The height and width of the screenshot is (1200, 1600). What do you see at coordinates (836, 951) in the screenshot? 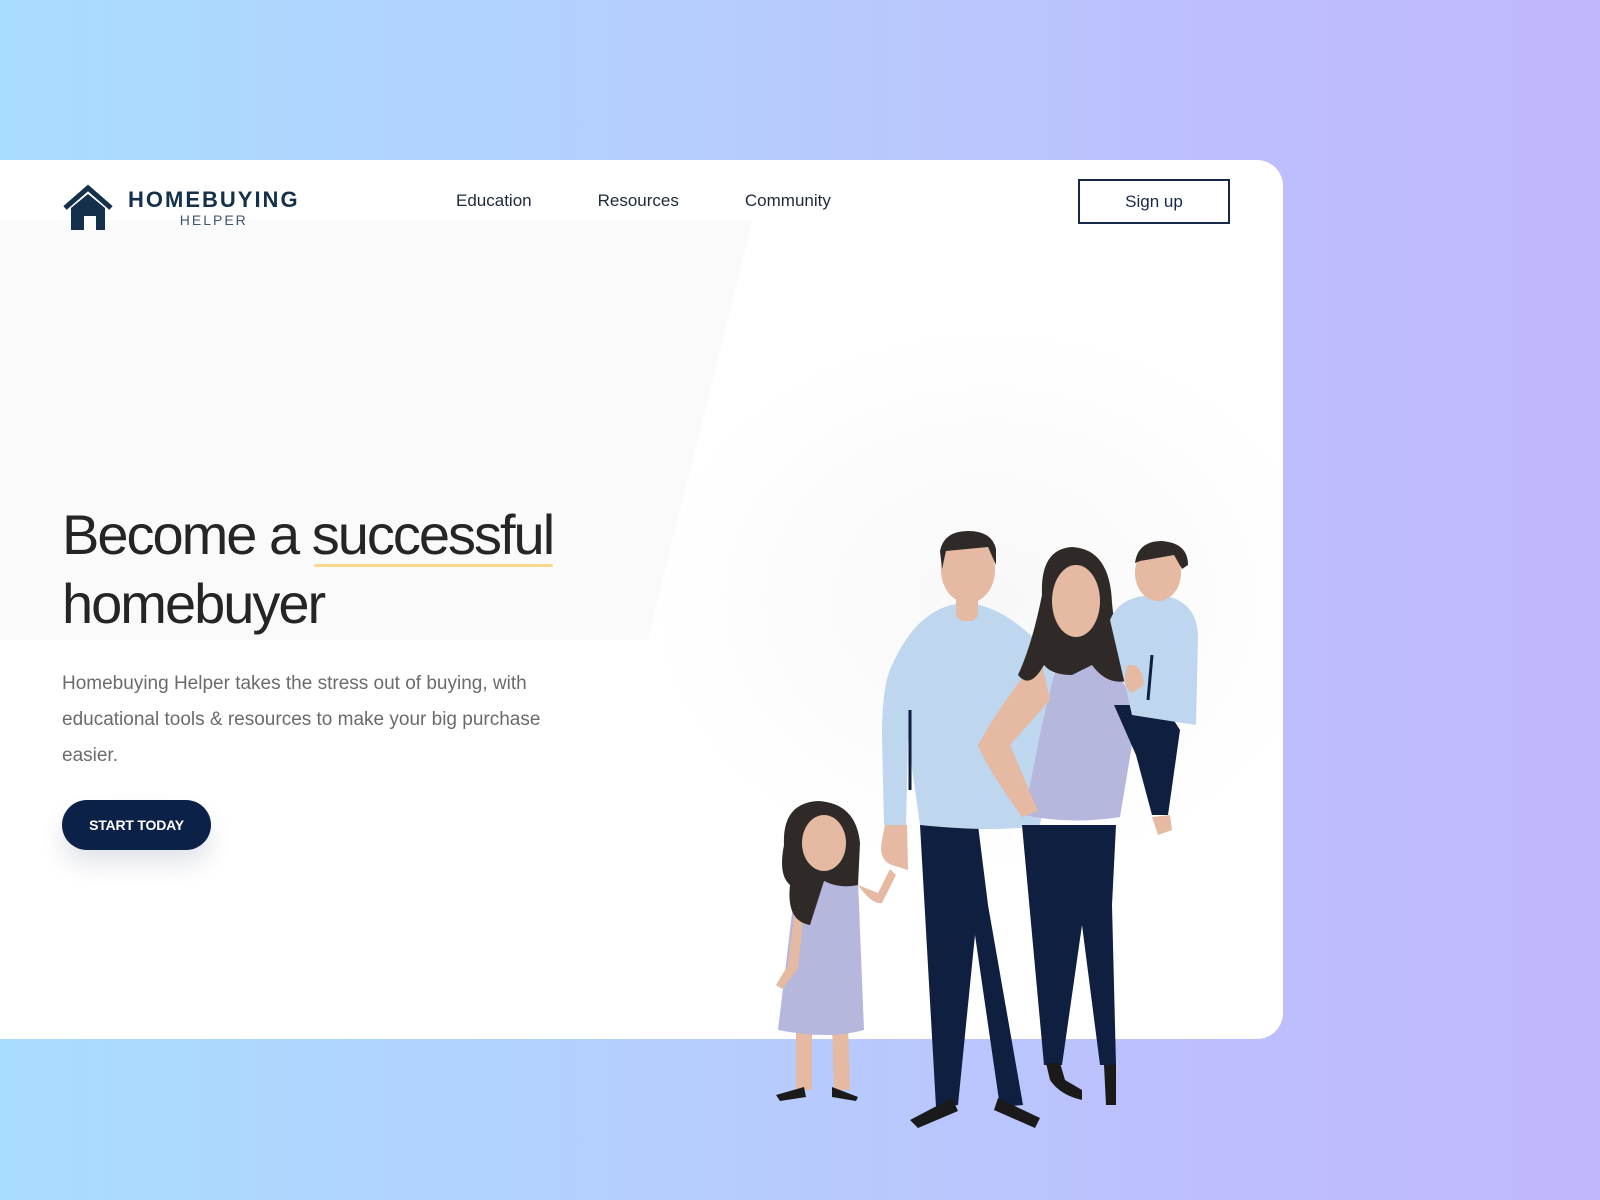
I see `girl-figure` at bounding box center [836, 951].